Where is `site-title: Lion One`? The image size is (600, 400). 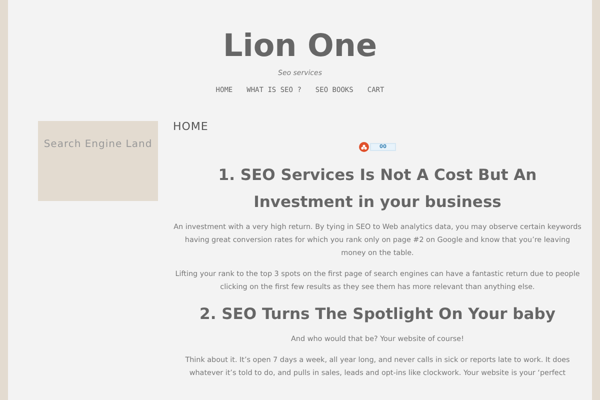
site-title: Lion One is located at coordinates (300, 46).